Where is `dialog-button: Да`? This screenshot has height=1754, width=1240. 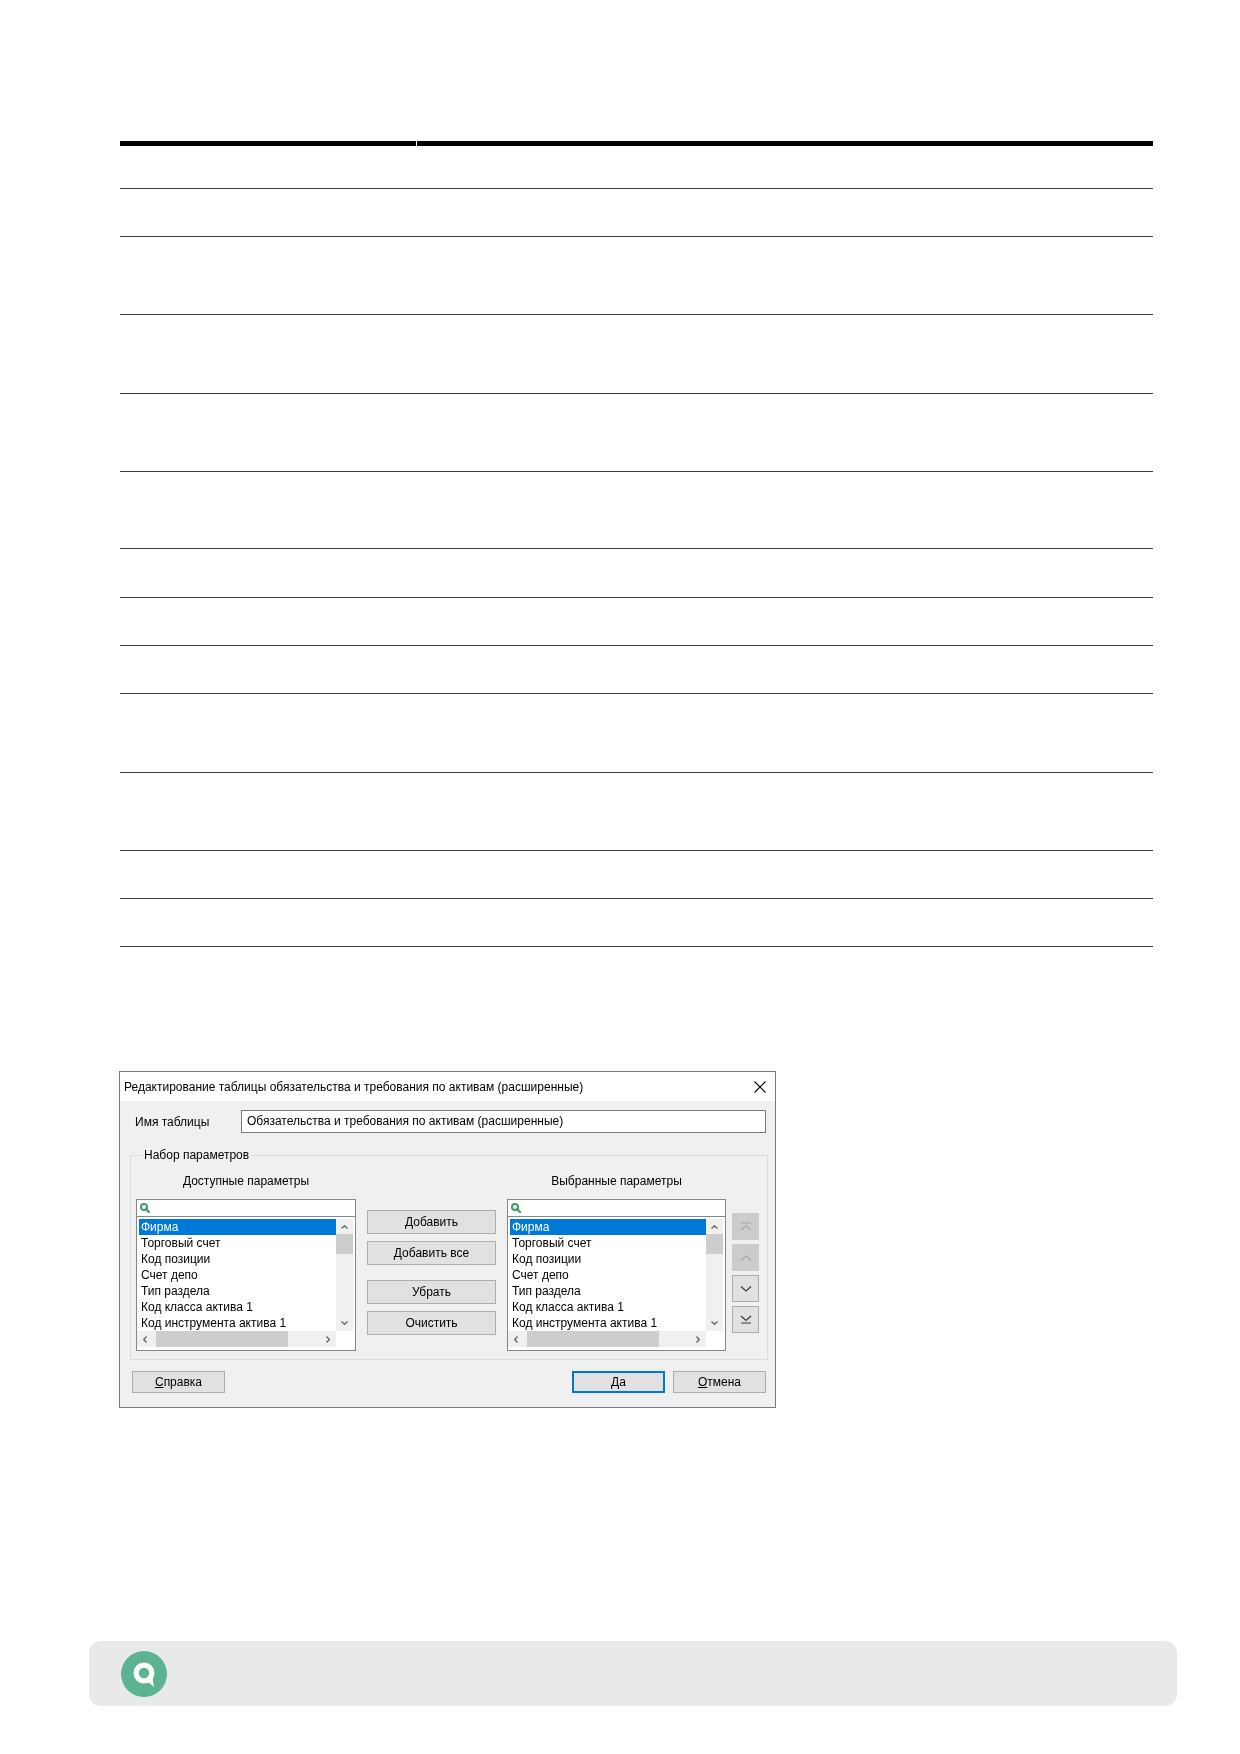 dialog-button: Да is located at coordinates (618, 1382).